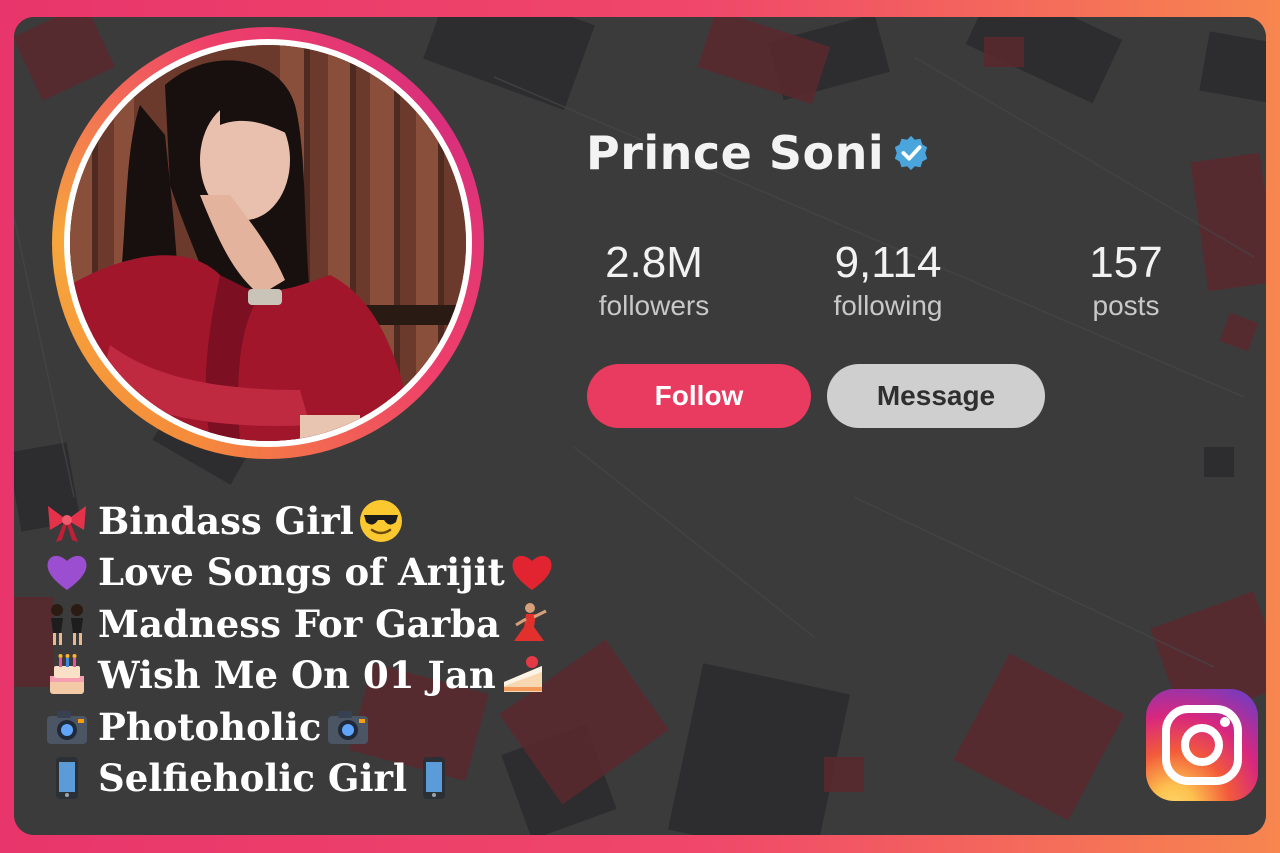  Describe the element at coordinates (253, 778) in the screenshot. I see `bio-text: Selfieholic Girl` at that location.